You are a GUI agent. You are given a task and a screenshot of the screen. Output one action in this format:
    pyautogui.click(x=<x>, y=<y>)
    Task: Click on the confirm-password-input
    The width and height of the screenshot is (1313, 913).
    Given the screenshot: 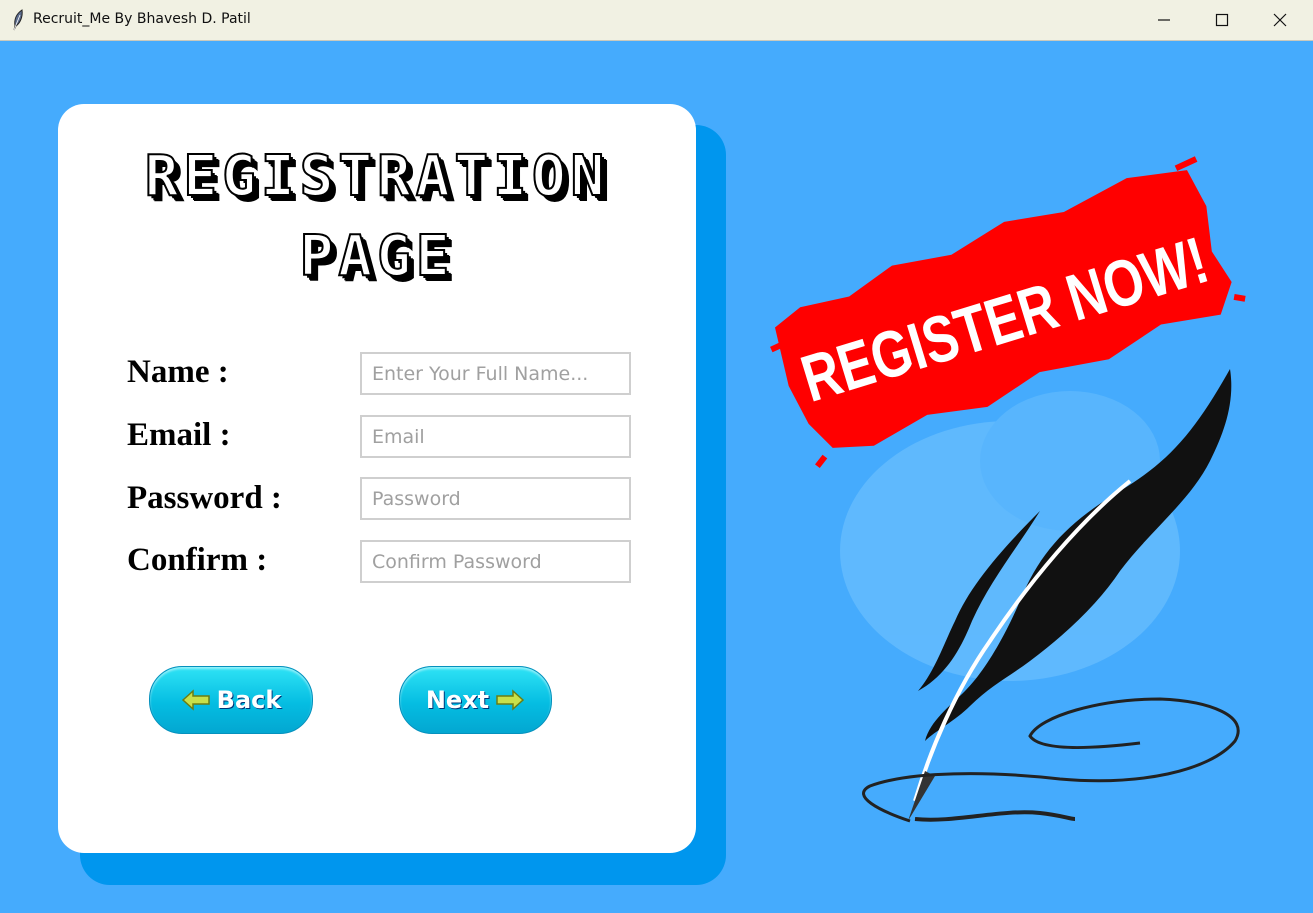 What is the action you would take?
    pyautogui.click(x=495, y=561)
    